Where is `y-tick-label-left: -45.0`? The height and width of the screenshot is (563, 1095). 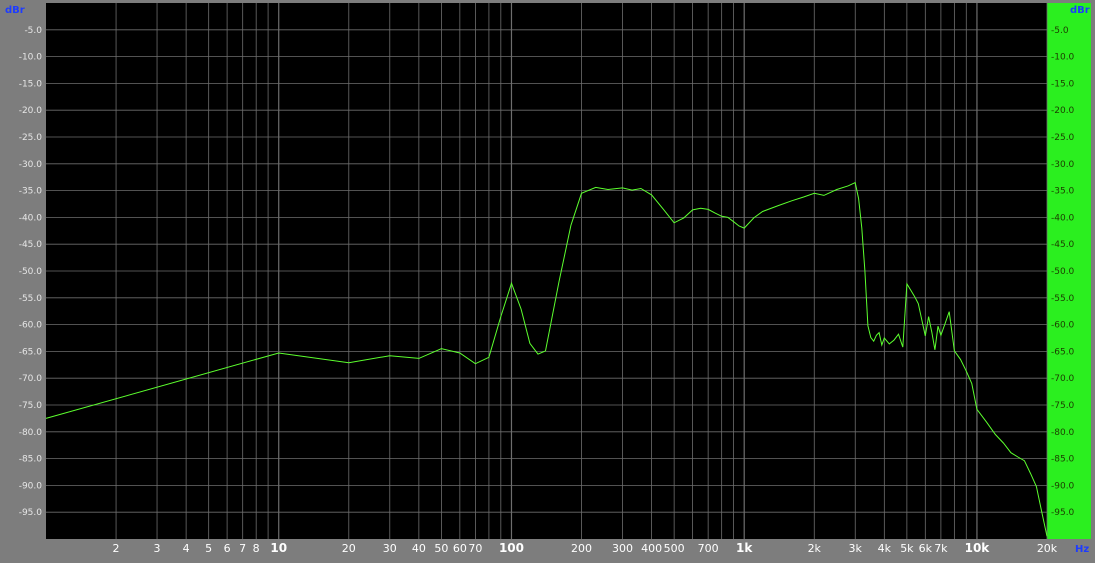
y-tick-label-left: -45.0 is located at coordinates (31, 245).